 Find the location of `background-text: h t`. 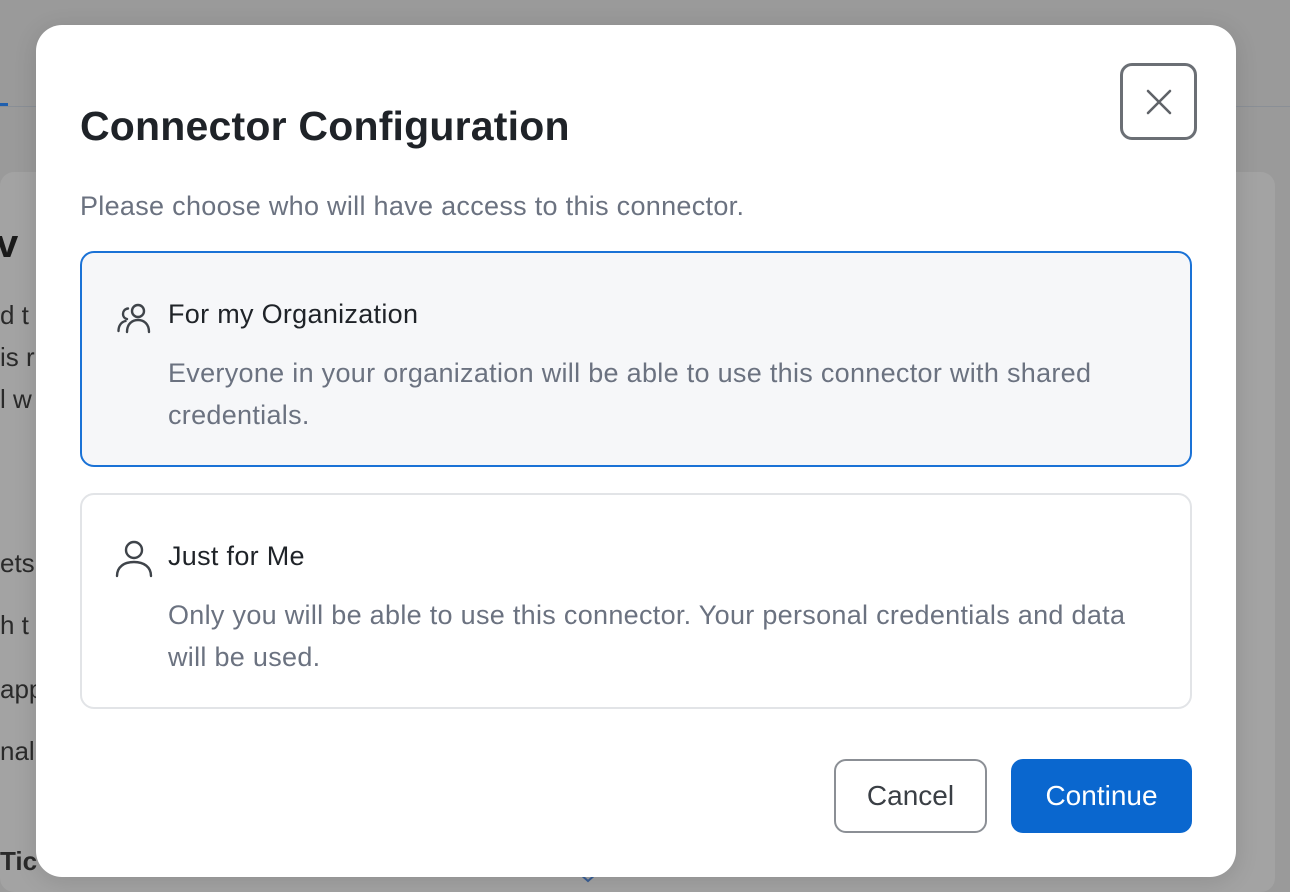

background-text: h t is located at coordinates (14, 625).